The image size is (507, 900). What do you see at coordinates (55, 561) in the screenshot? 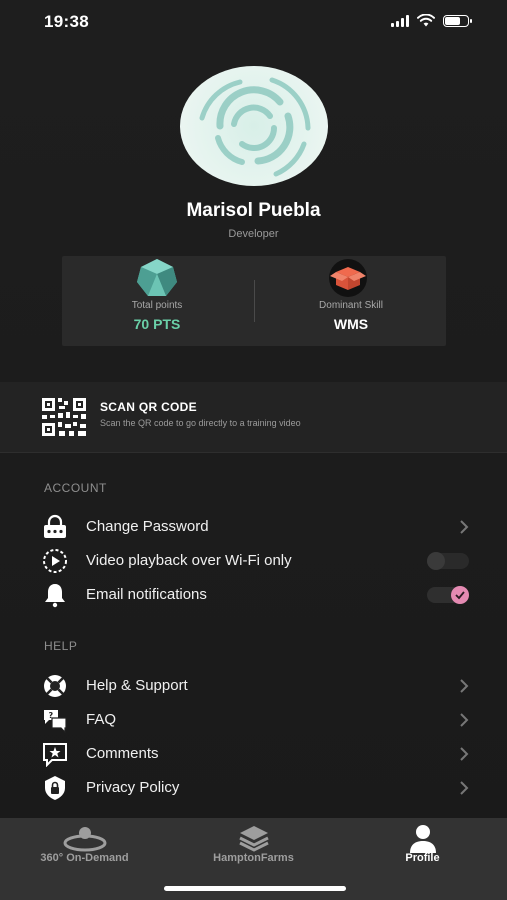
I see `play-icon` at bounding box center [55, 561].